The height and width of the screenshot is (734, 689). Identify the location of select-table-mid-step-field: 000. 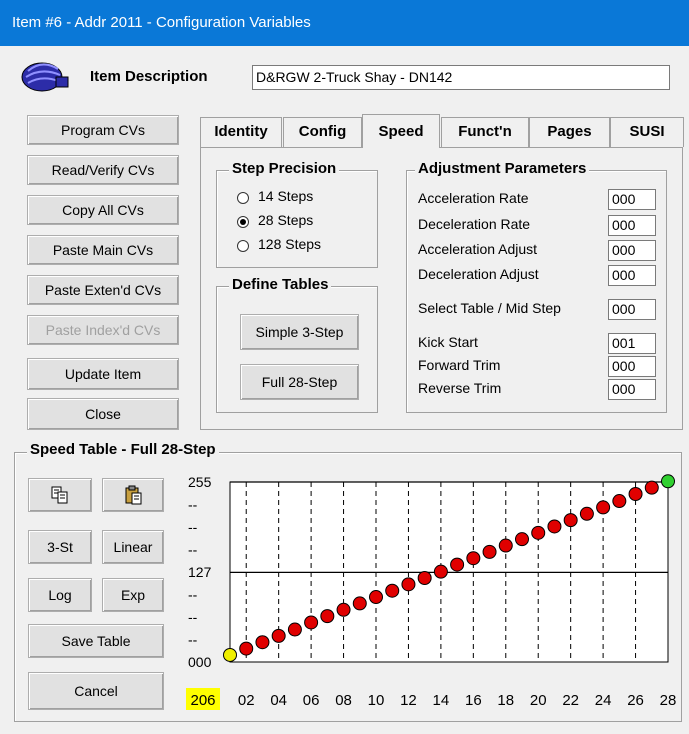
(632, 309).